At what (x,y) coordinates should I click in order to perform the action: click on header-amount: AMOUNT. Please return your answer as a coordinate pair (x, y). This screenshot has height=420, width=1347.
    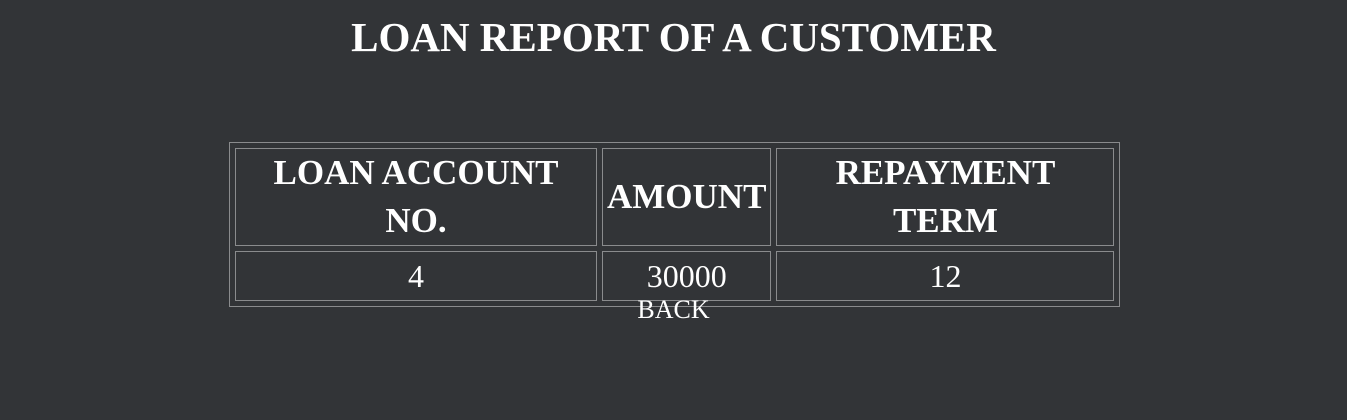
    Looking at the image, I should click on (687, 197).